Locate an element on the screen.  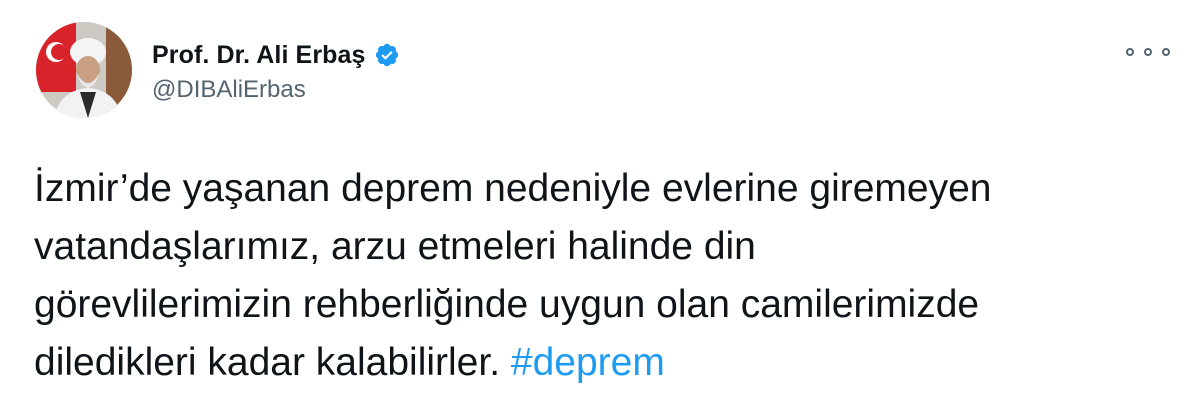
avatar-photo-icon is located at coordinates (84, 70).